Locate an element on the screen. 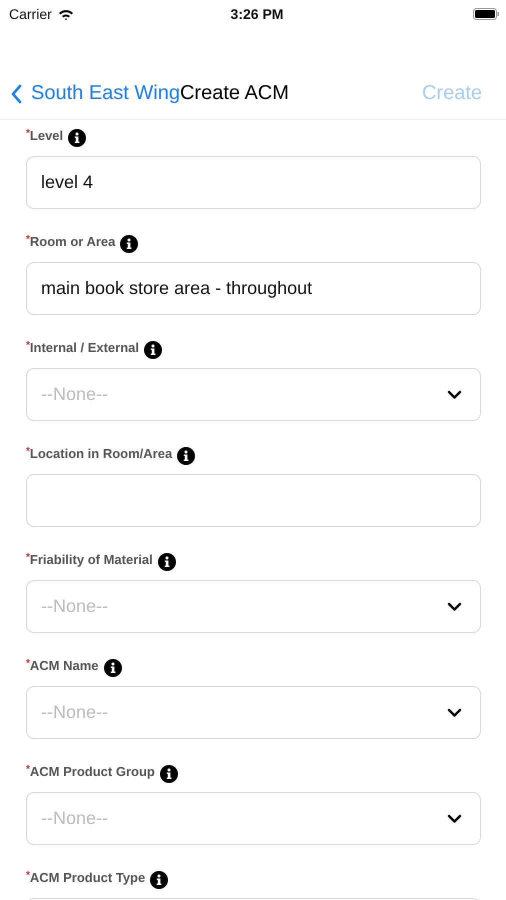 The image size is (506, 900). wifi-icon is located at coordinates (66, 14).